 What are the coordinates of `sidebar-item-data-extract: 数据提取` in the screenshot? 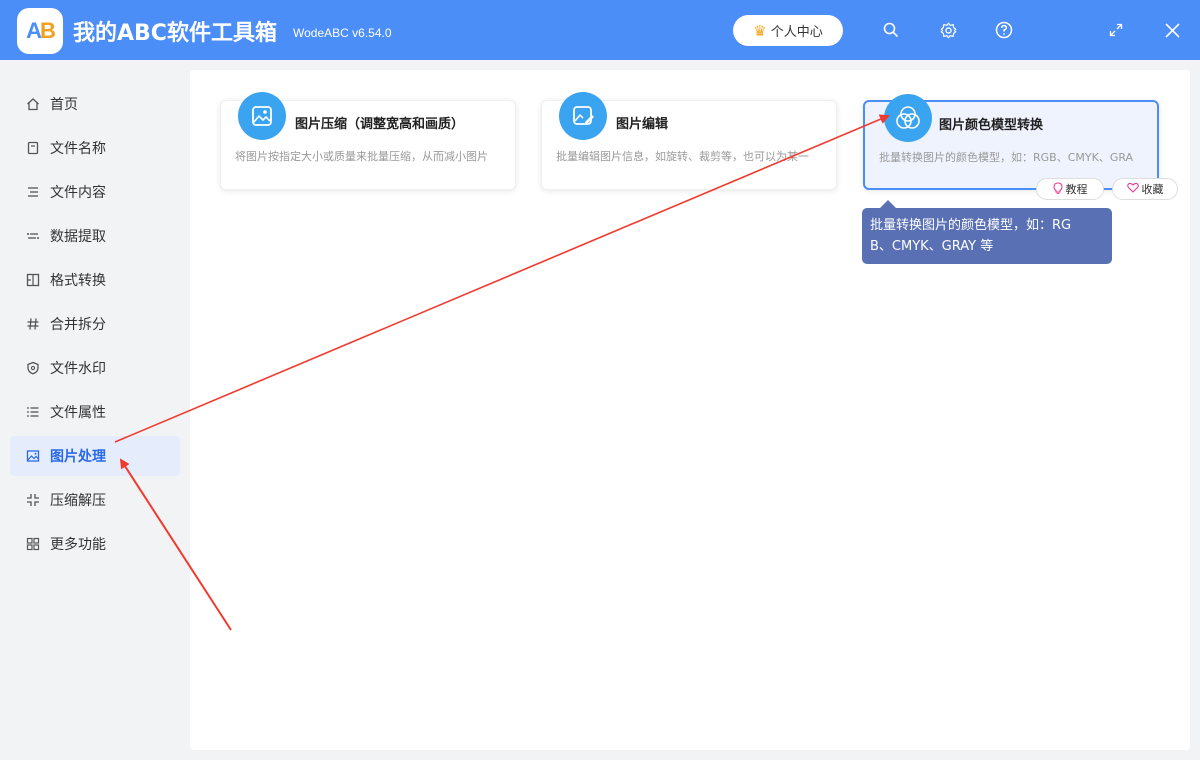 It's located at (95, 236).